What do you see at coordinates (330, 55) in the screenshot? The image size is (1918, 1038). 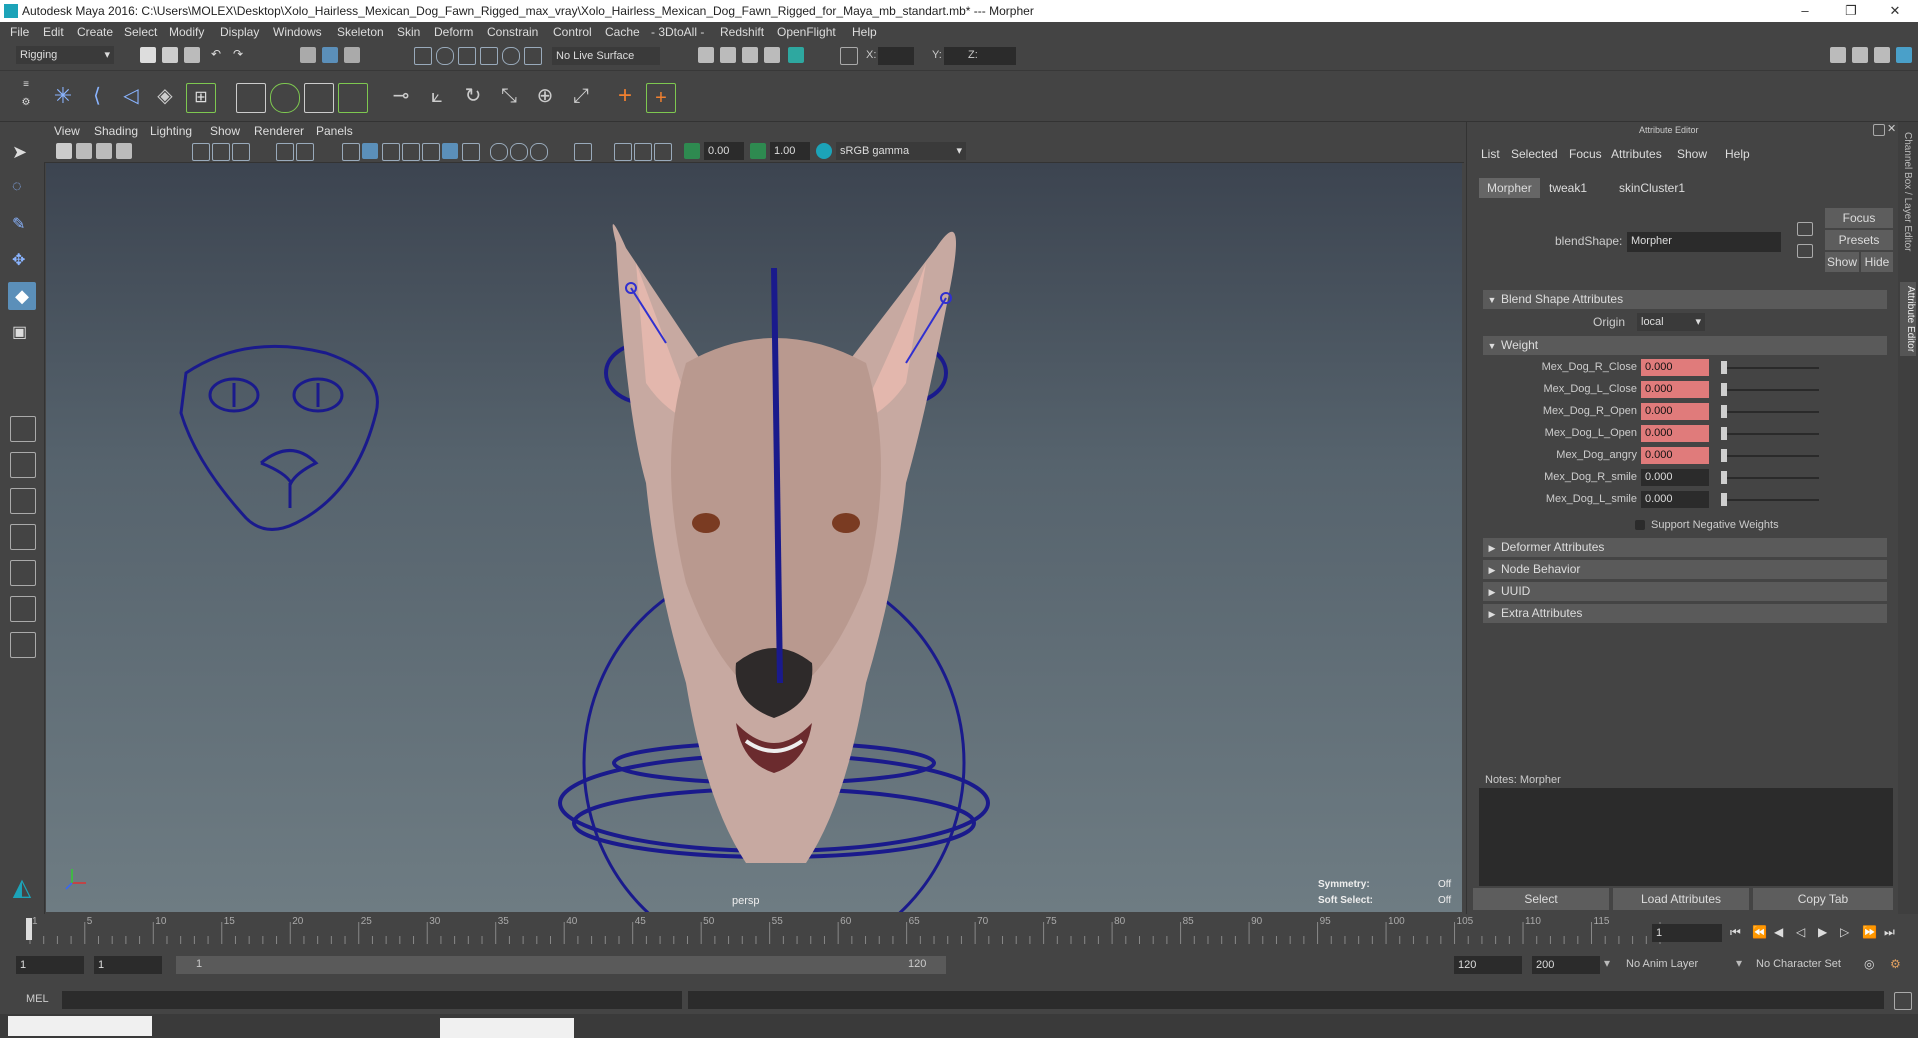 I see `select-object-icon` at bounding box center [330, 55].